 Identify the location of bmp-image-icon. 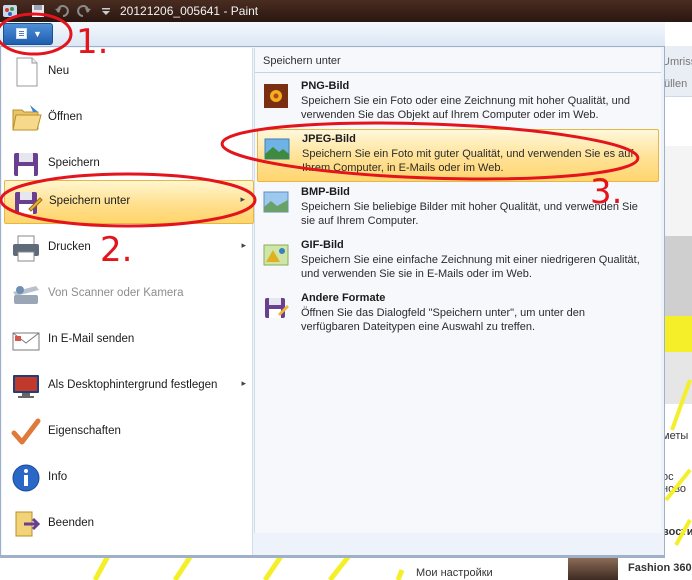
(276, 202).